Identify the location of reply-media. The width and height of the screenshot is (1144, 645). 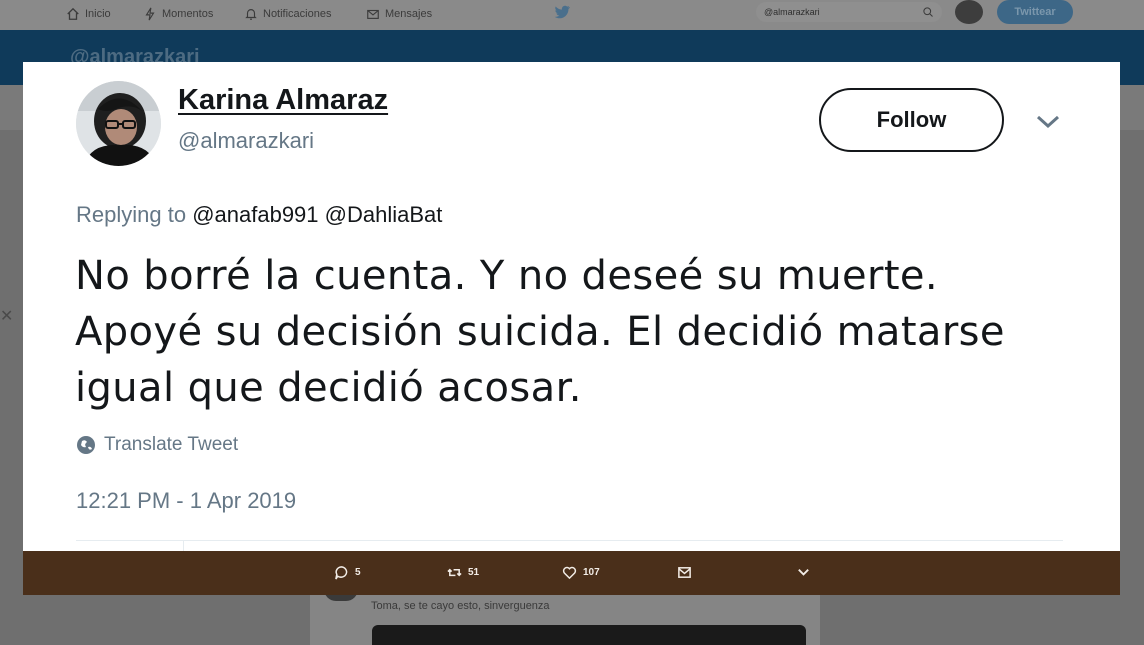
(589, 635).